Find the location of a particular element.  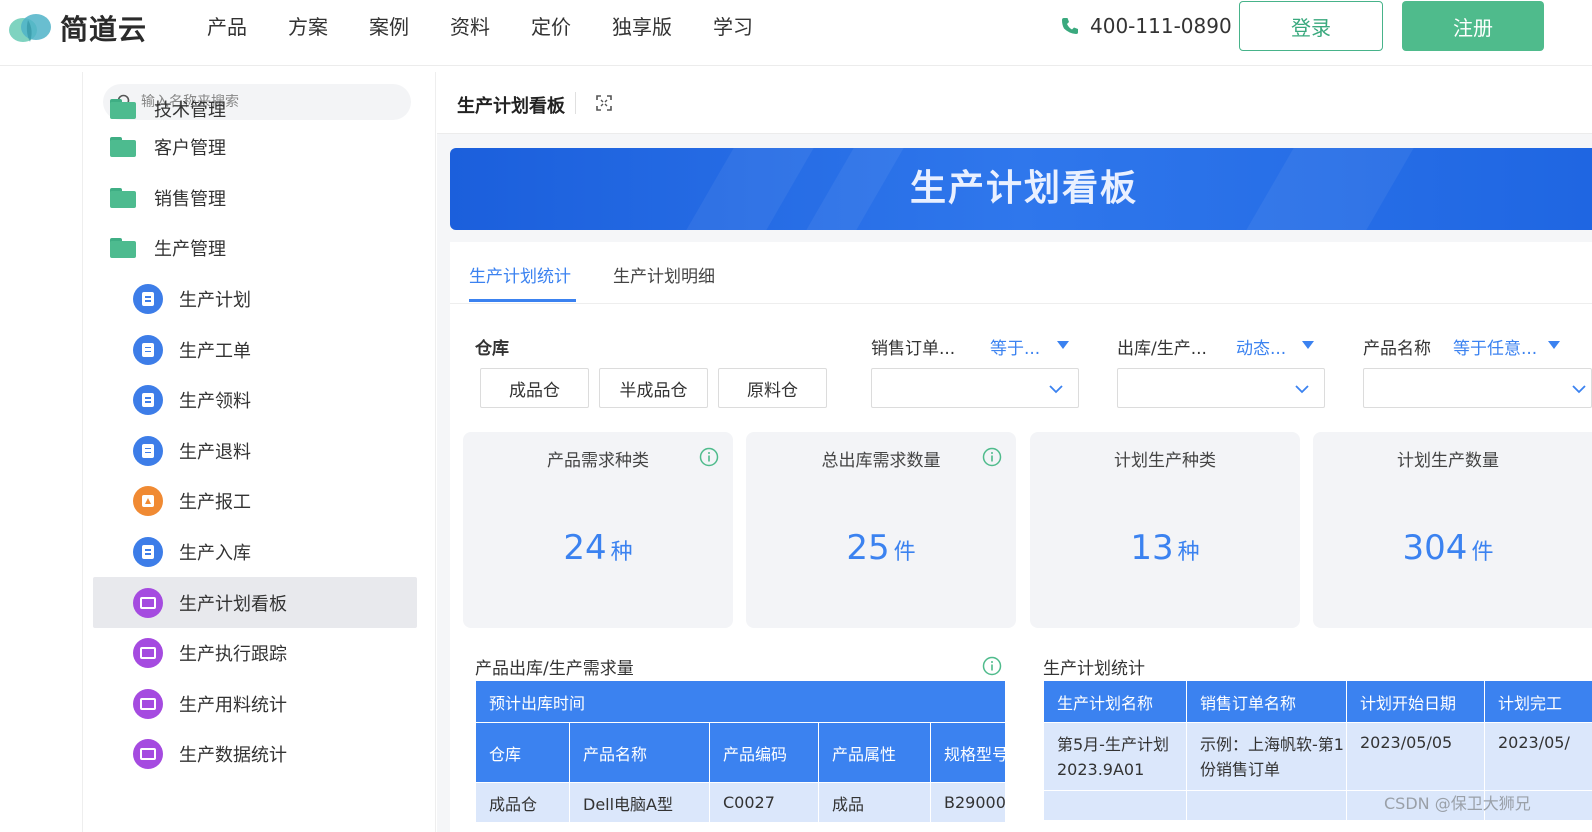

chevron-down-icon is located at coordinates (1302, 389).